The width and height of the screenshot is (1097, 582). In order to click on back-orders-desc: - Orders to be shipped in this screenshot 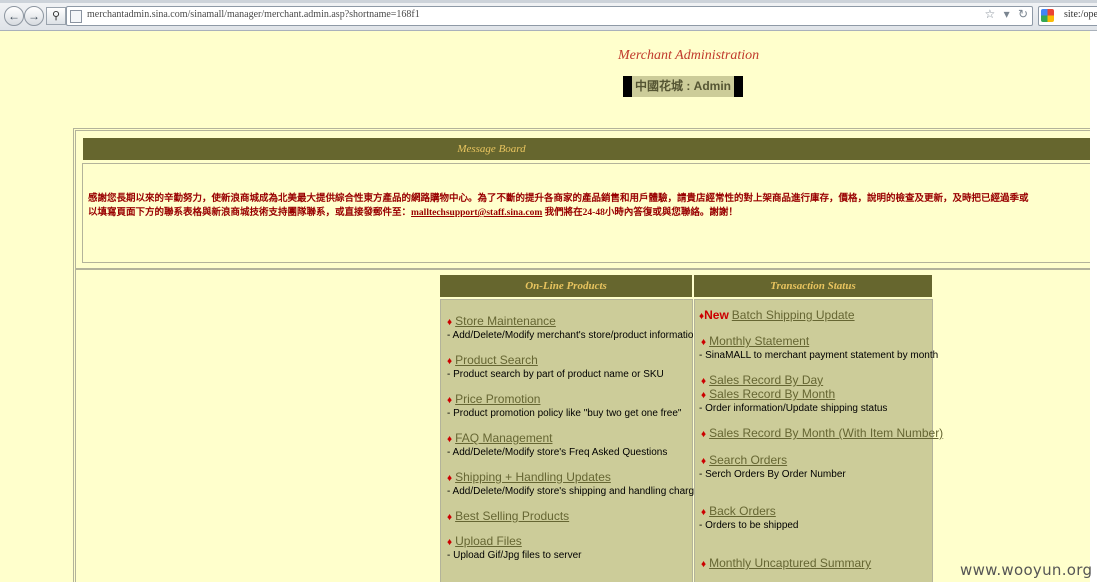, I will do `click(749, 525)`.